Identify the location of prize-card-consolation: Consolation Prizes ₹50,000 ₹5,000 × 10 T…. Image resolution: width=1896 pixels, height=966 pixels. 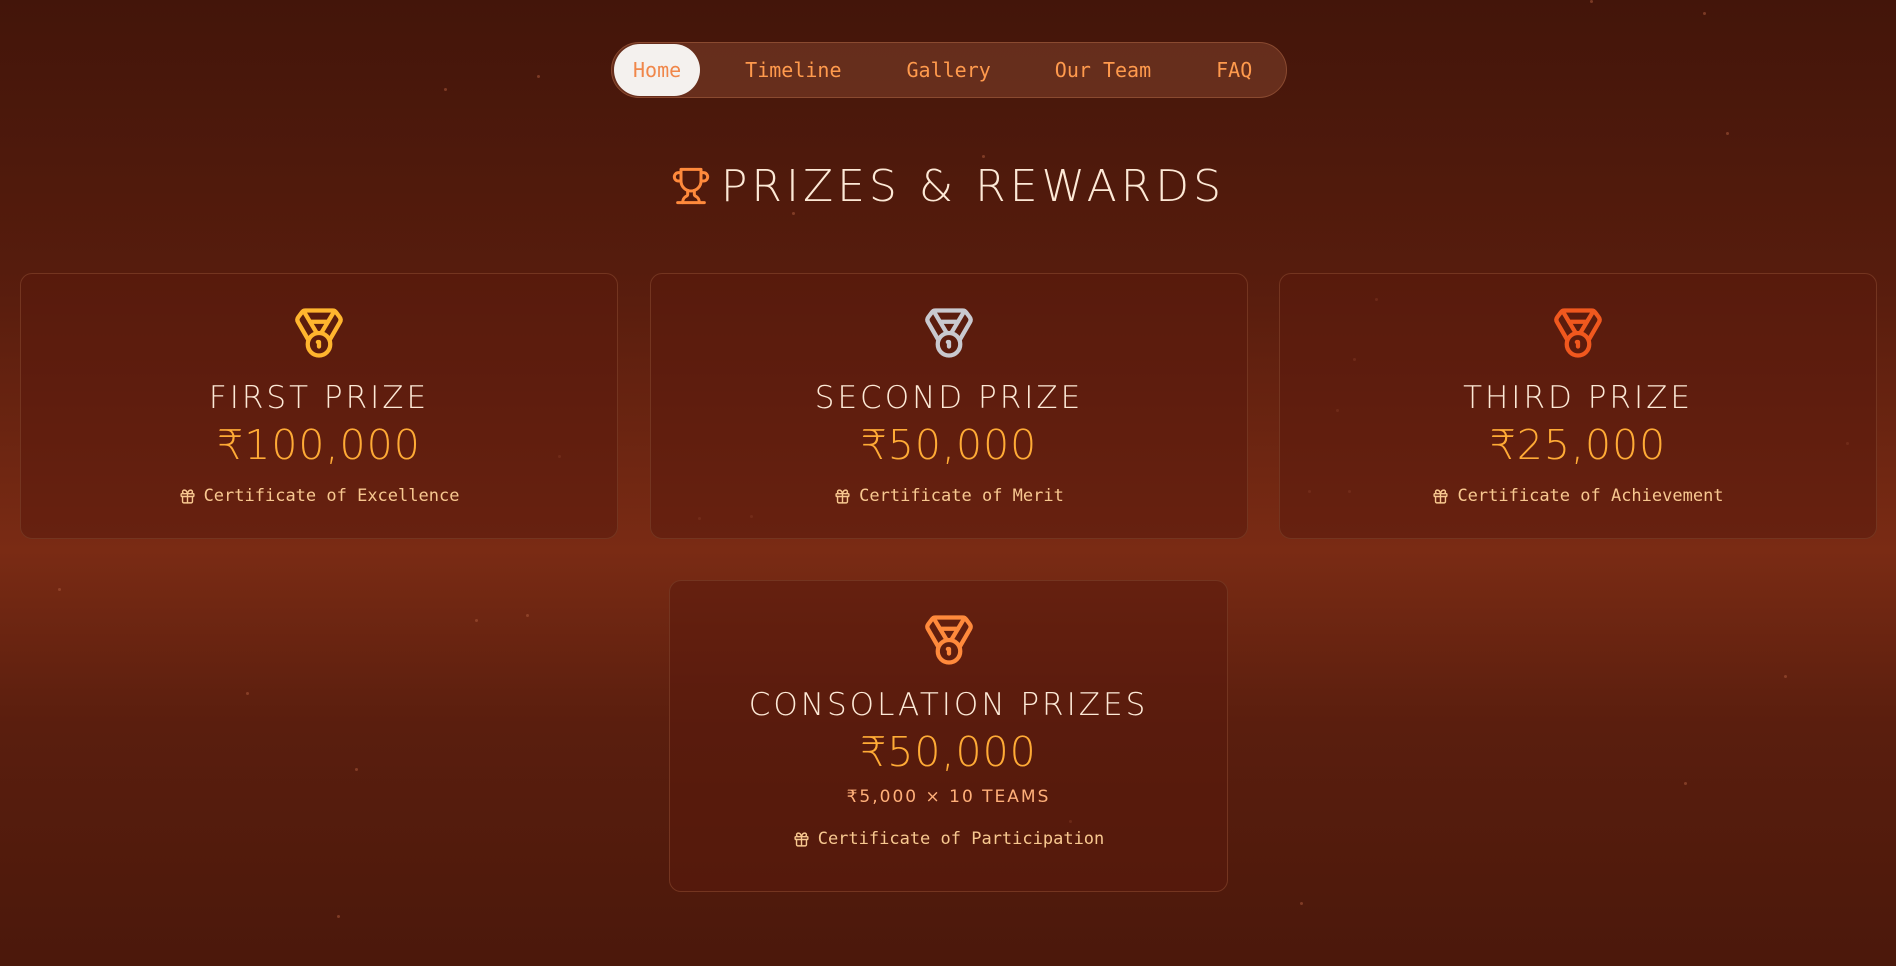
(948, 736).